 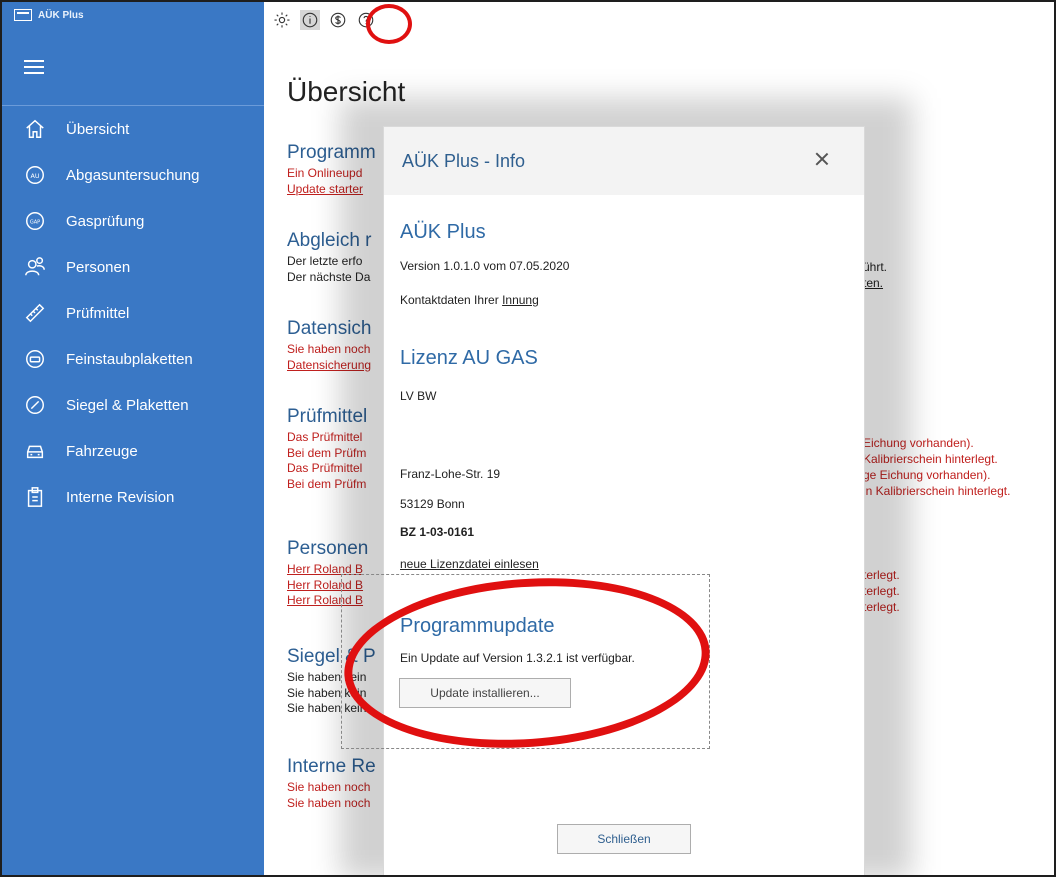 What do you see at coordinates (520, 300) in the screenshot?
I see `innung-link: Innung` at bounding box center [520, 300].